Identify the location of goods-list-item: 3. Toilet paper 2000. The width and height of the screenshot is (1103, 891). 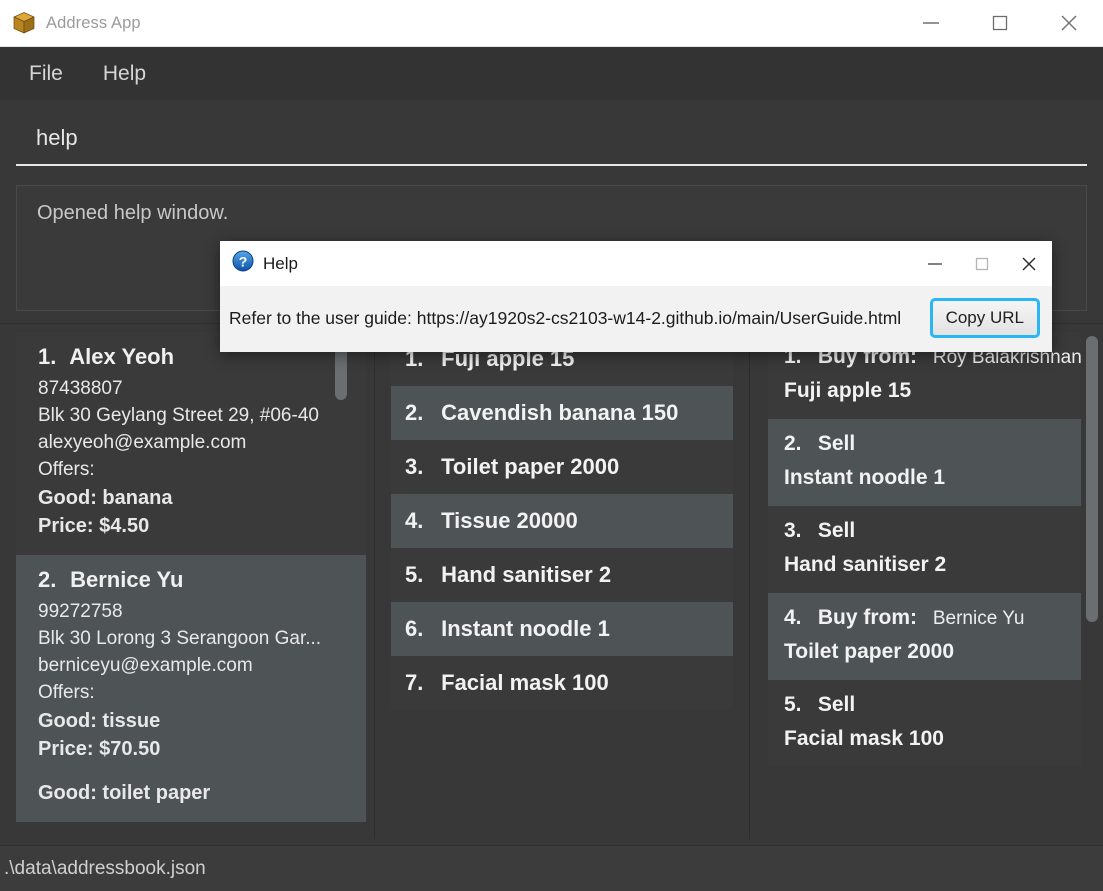
(562, 467).